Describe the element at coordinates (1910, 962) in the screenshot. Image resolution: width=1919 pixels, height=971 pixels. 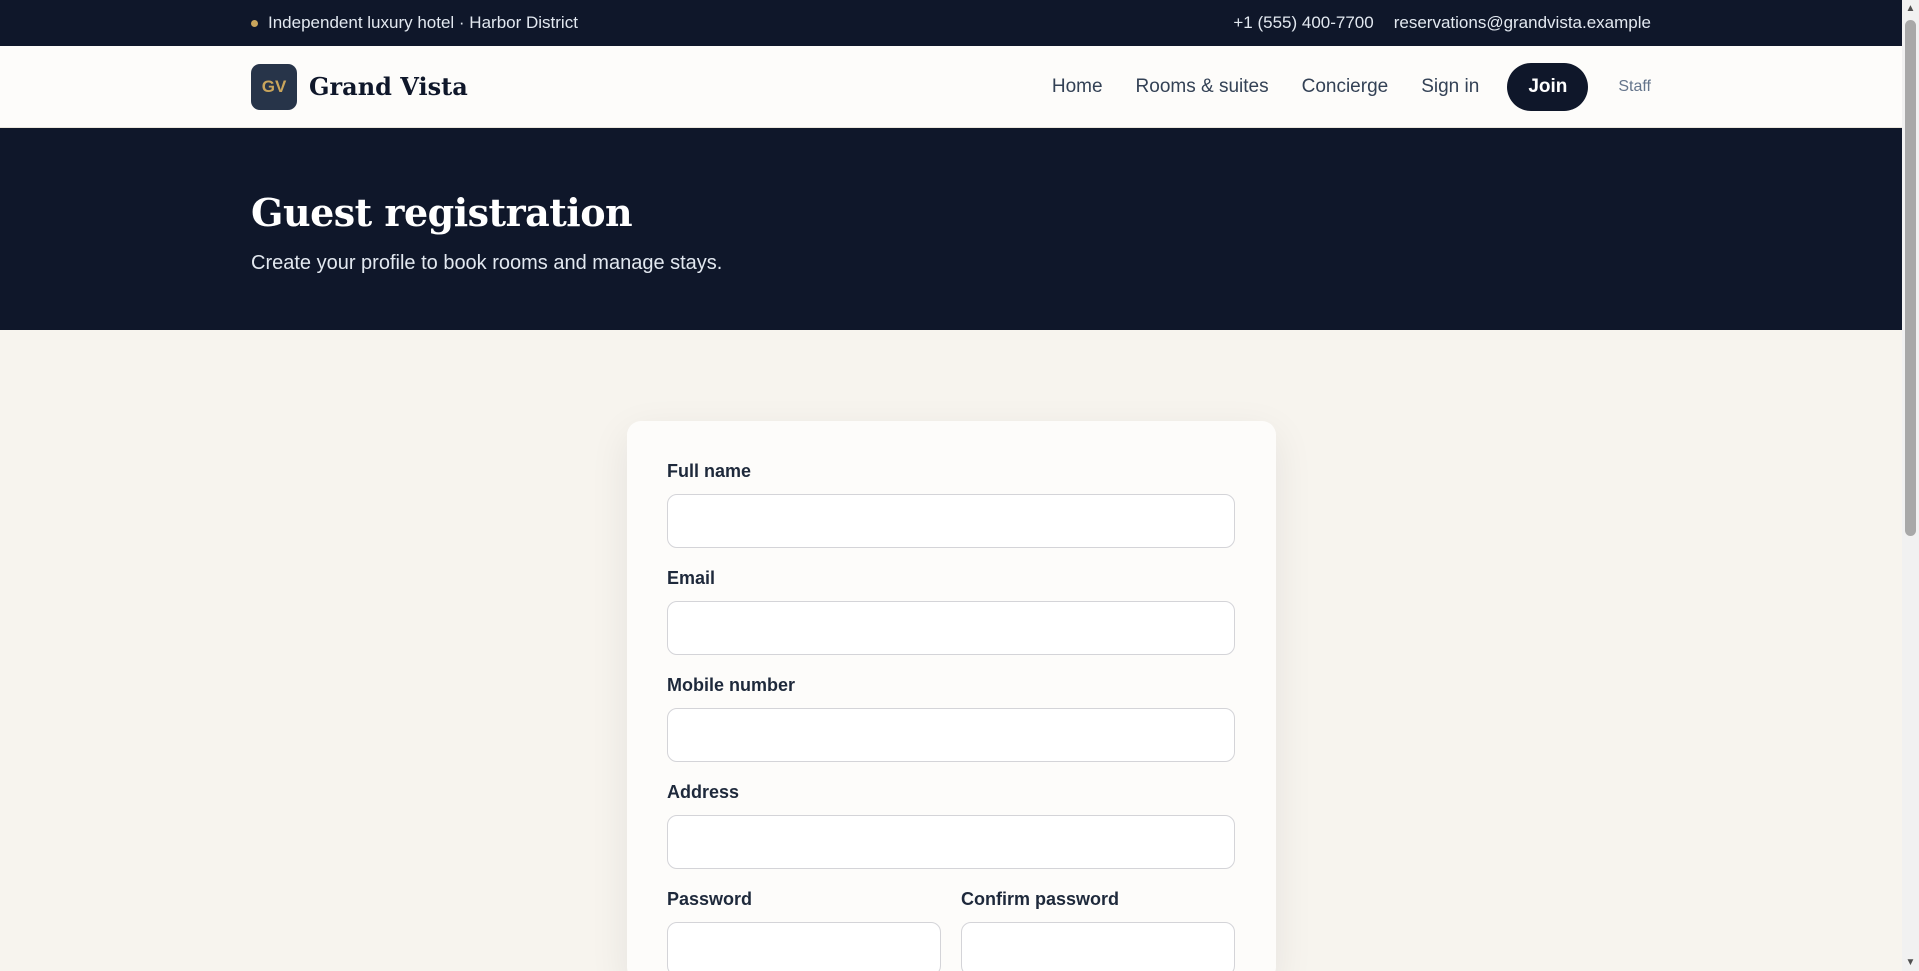
I see `scroll-down-arrow-icon: ▼` at that location.